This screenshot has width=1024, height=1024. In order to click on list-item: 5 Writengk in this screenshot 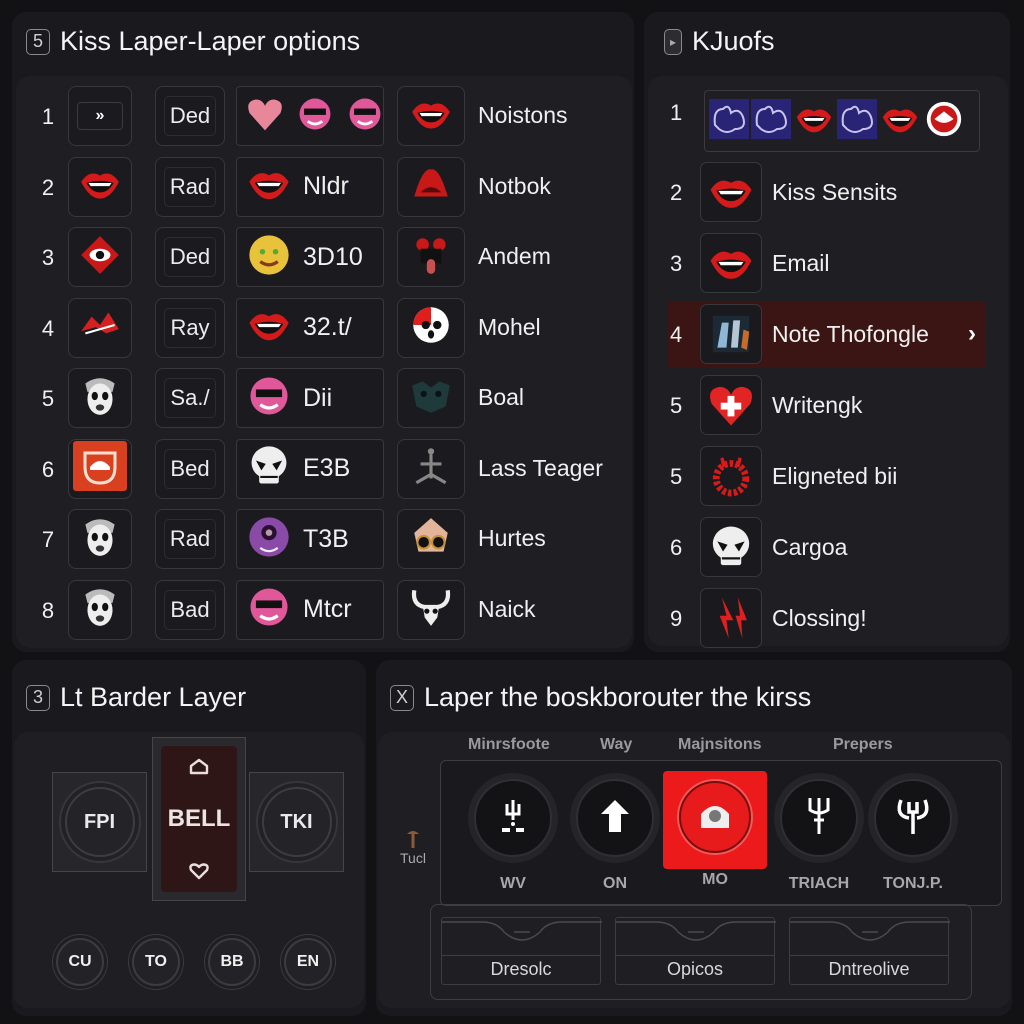, I will do `click(828, 406)`.